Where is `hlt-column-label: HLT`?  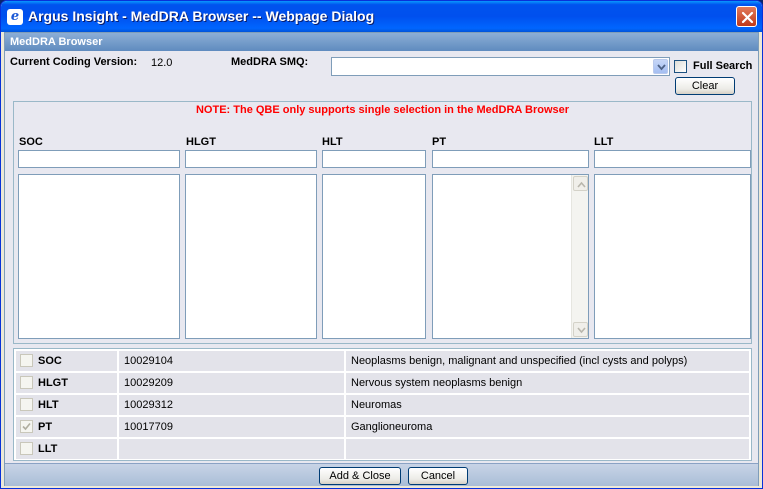 hlt-column-label: HLT is located at coordinates (332, 142).